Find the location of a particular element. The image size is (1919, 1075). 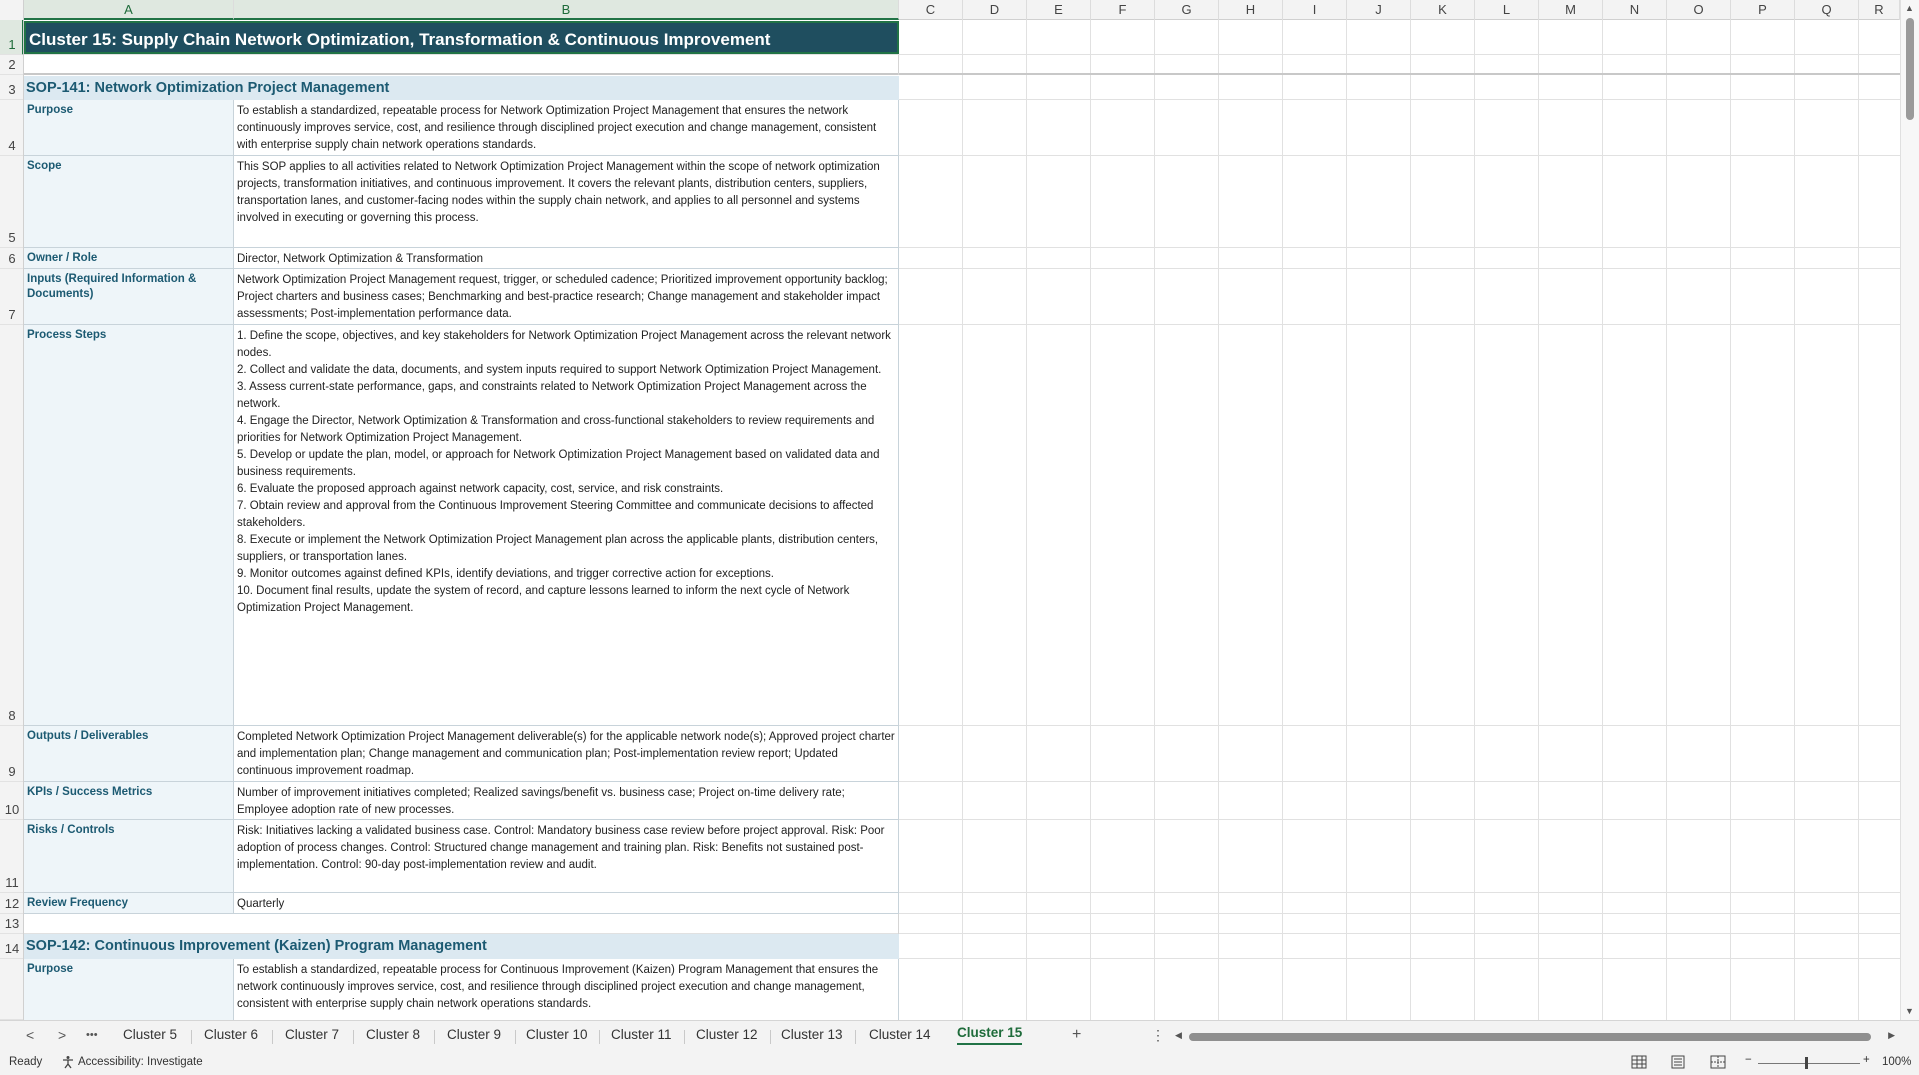

zoom-slider-thumb is located at coordinates (1806, 1063).